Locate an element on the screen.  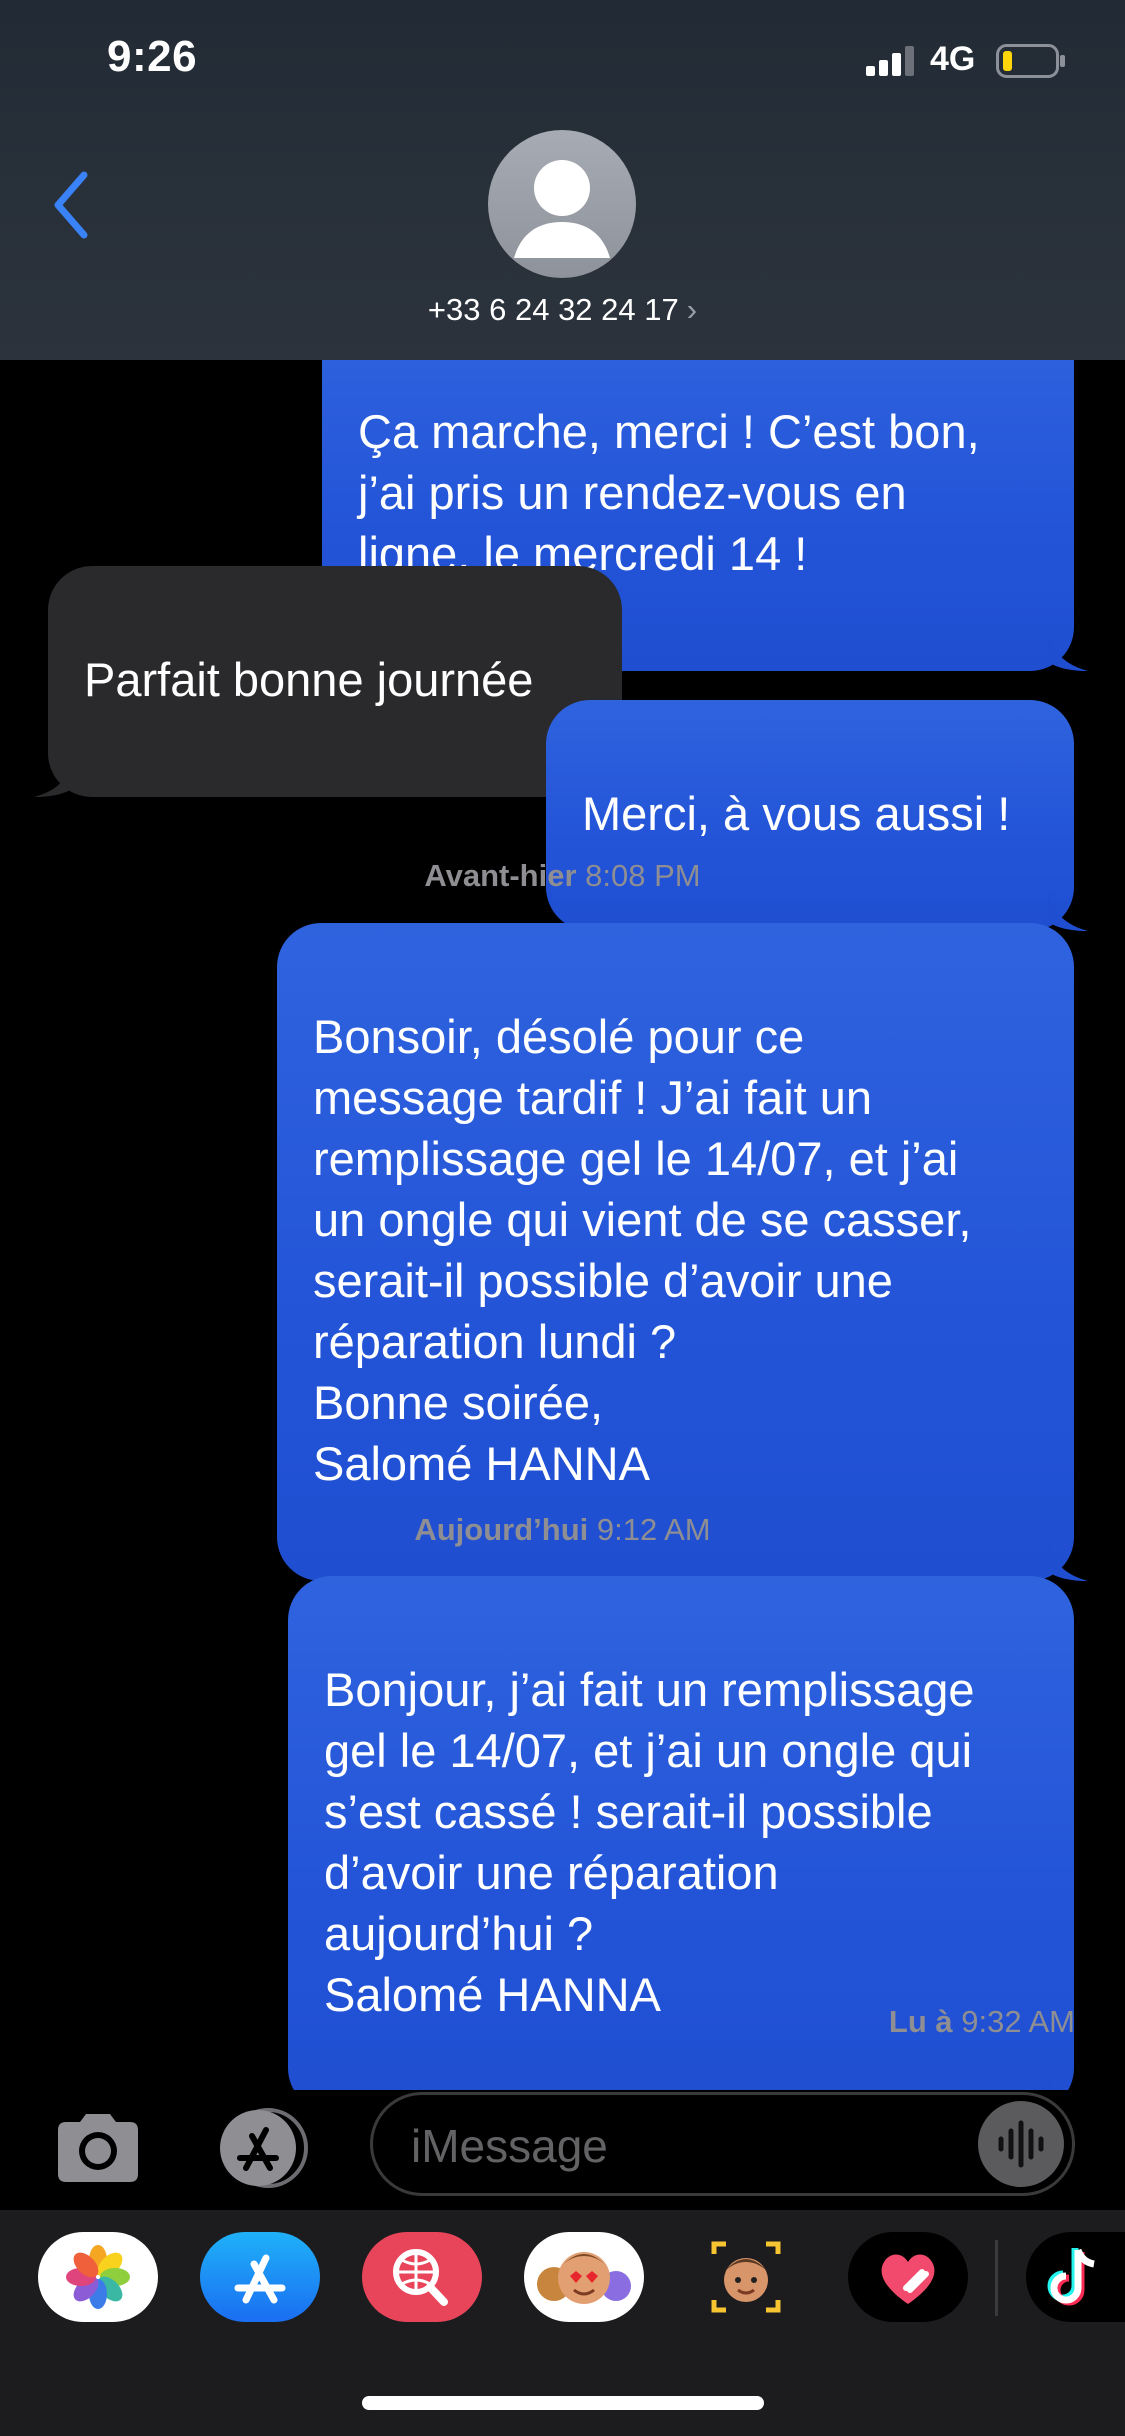
tiktok-note-icon is located at coordinates (1071, 2277).